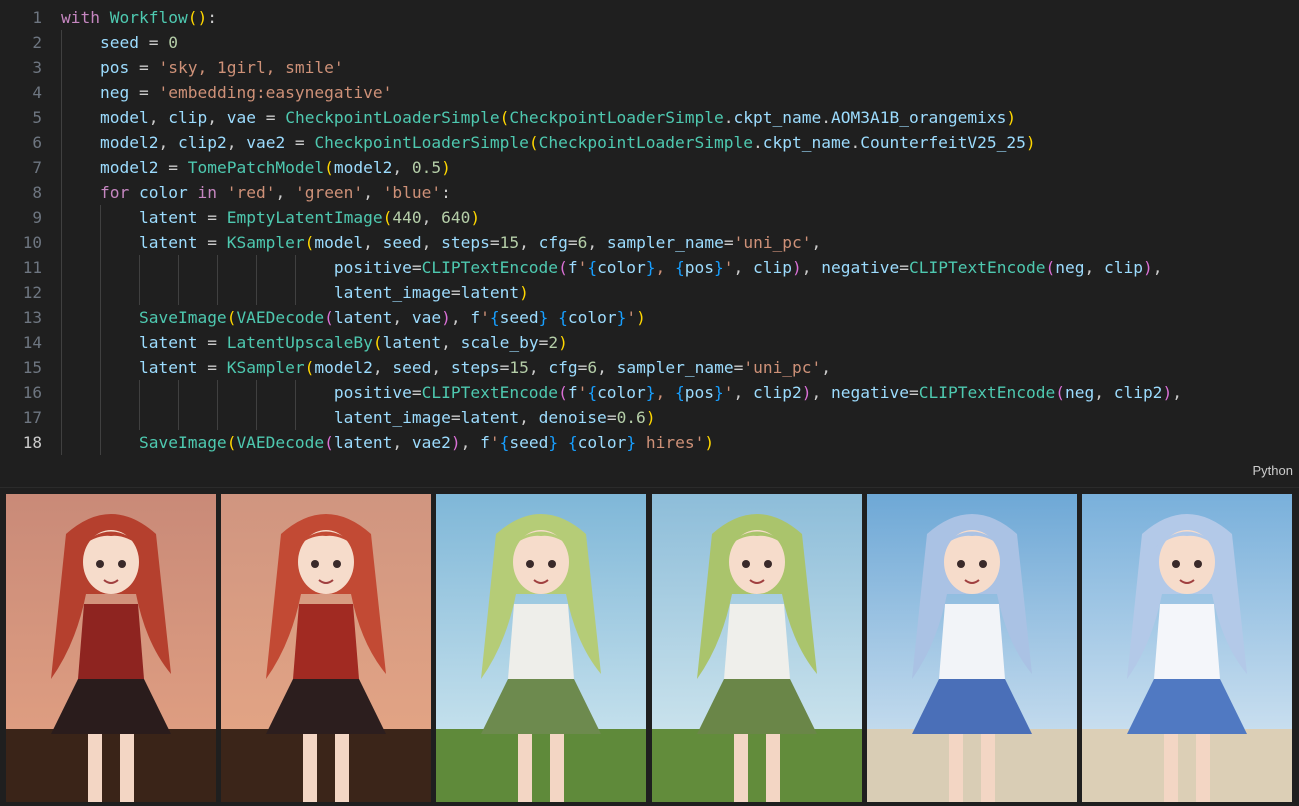 The width and height of the screenshot is (1299, 806). I want to click on code-token: KSampler, so click(265, 242).